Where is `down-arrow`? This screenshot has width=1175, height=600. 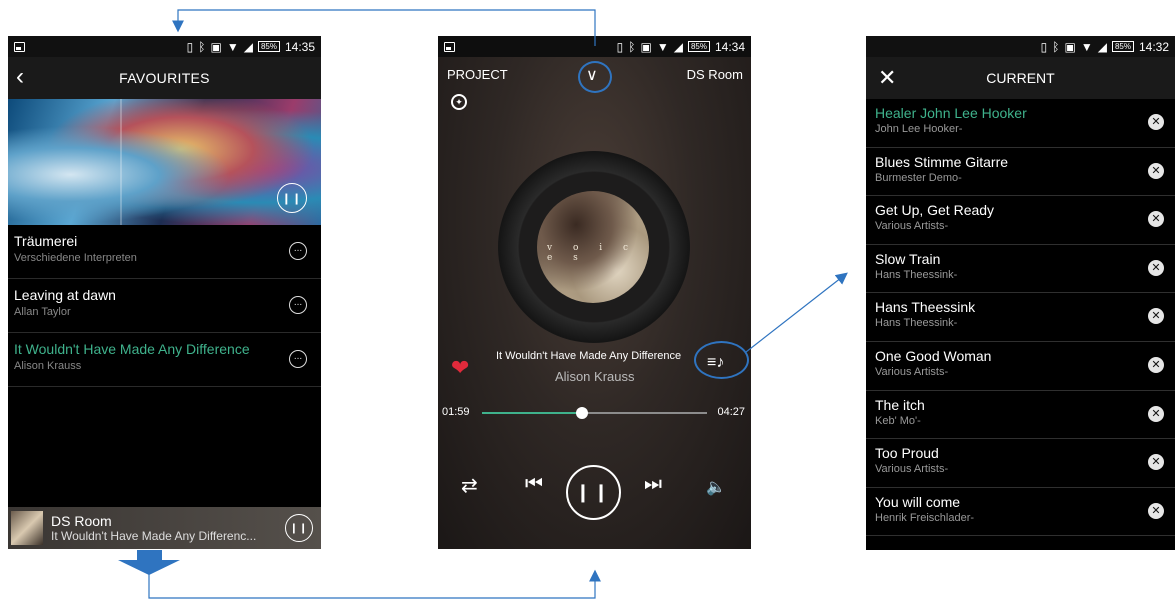
down-arrow is located at coordinates (149, 562).